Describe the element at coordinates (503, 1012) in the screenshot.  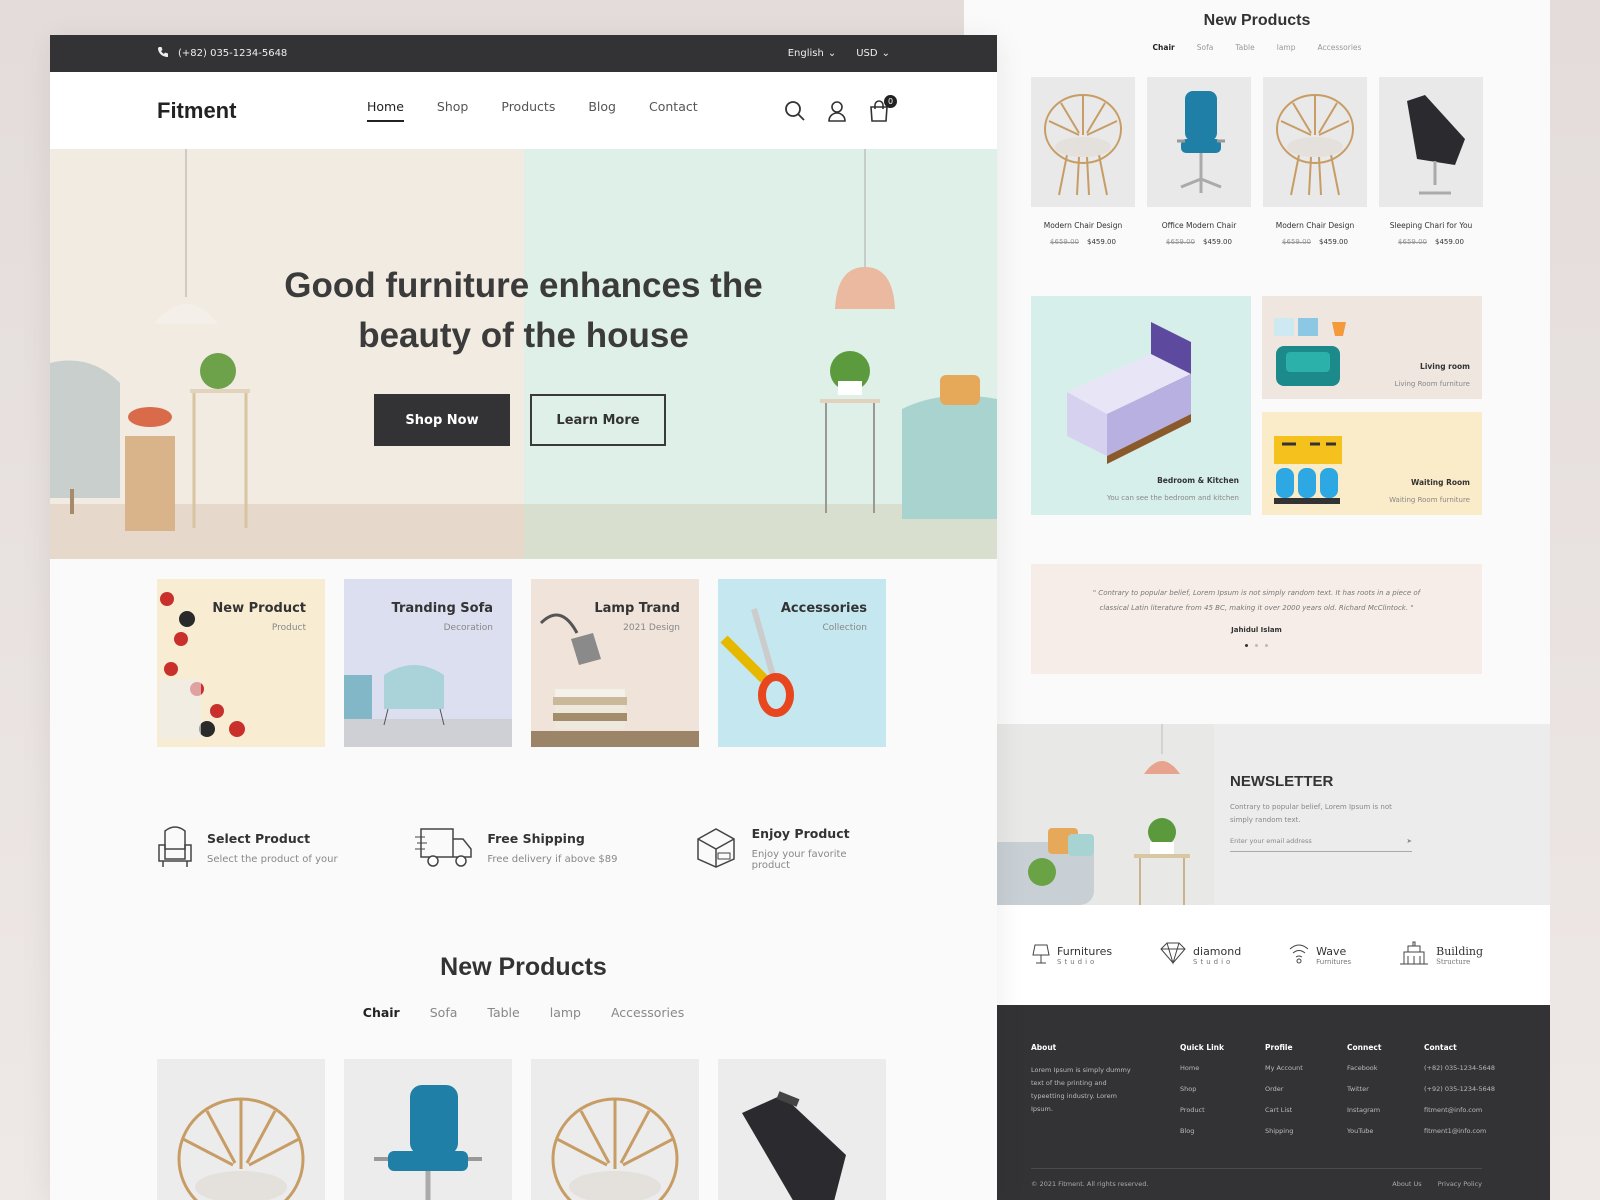
I see `tab-table: Table` at that location.